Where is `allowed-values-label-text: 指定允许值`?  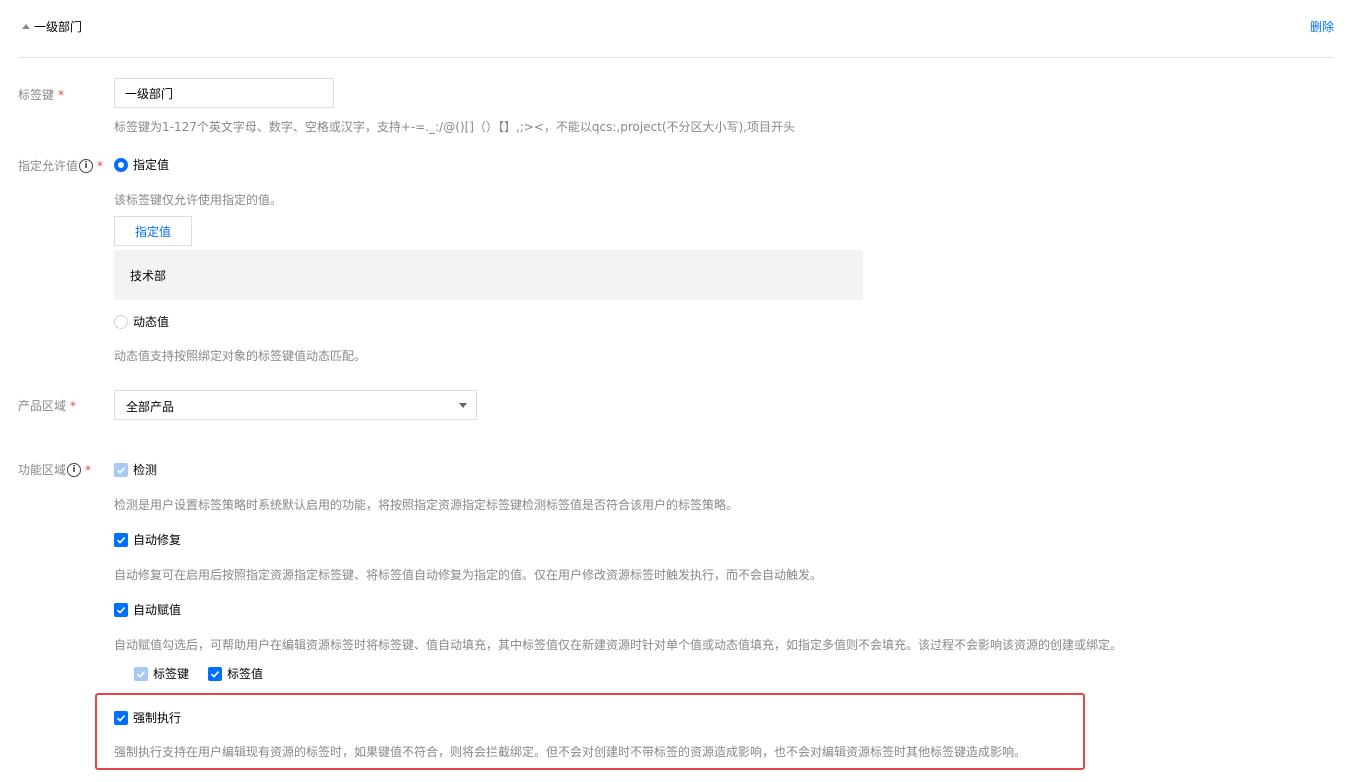
allowed-values-label-text: 指定允许值 is located at coordinates (48, 166).